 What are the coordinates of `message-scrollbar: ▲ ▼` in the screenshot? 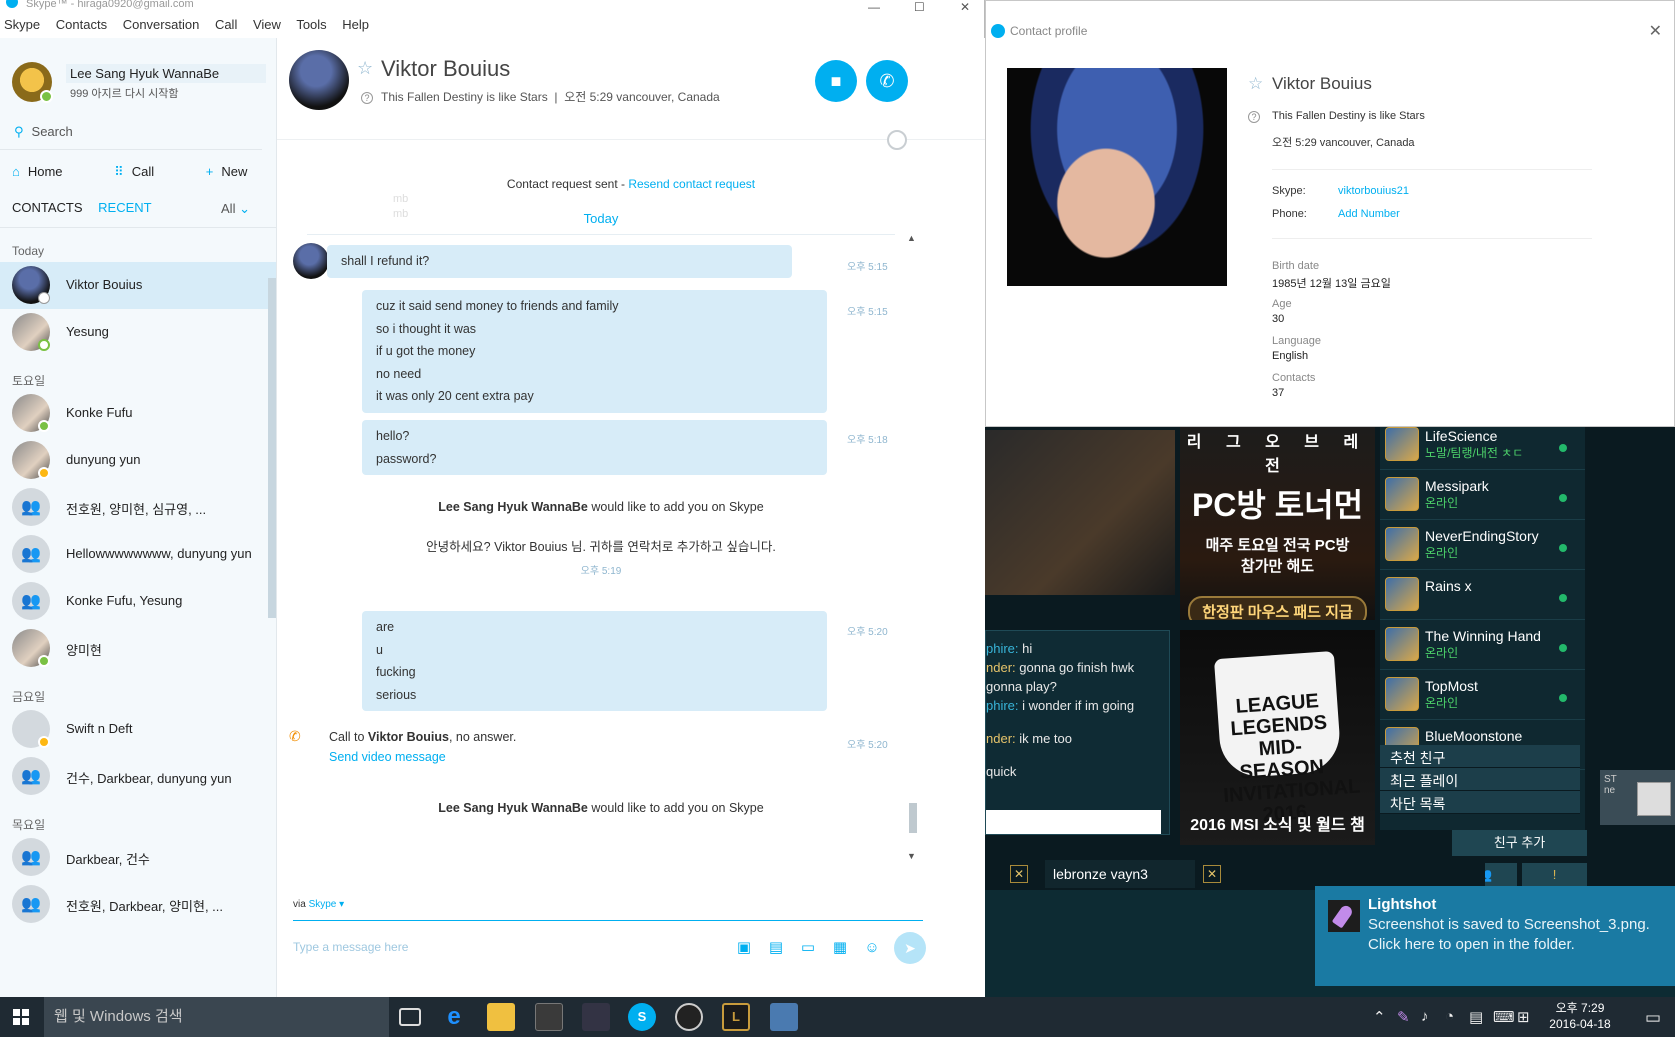 It's located at (912, 548).